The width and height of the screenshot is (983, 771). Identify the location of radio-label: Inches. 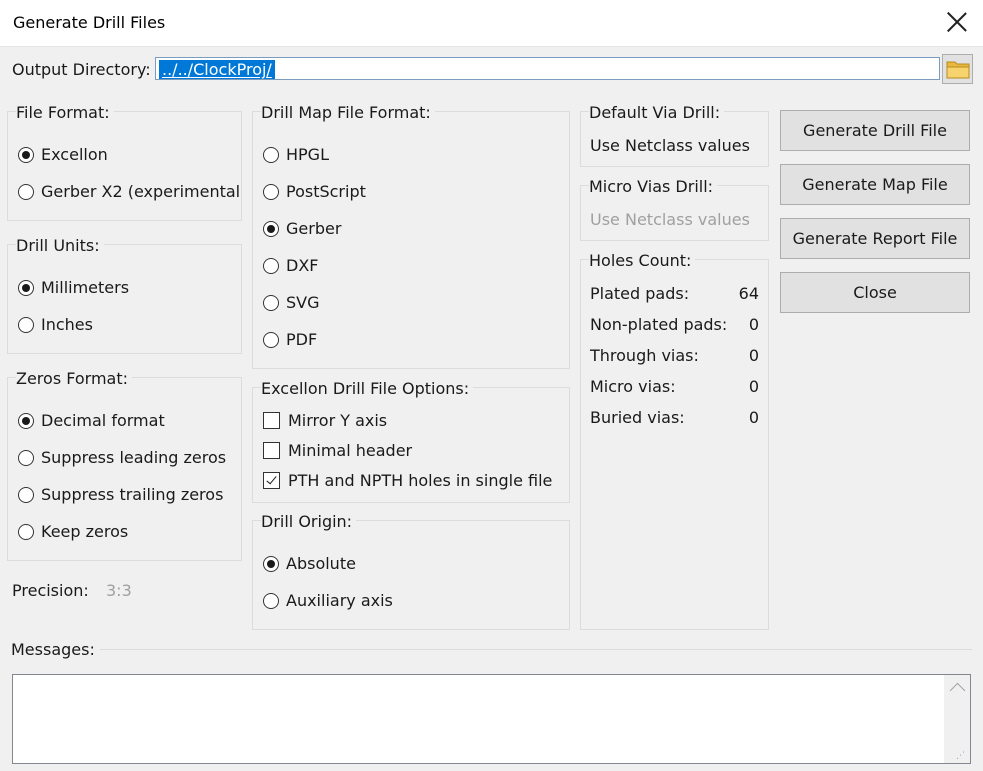
(67, 324).